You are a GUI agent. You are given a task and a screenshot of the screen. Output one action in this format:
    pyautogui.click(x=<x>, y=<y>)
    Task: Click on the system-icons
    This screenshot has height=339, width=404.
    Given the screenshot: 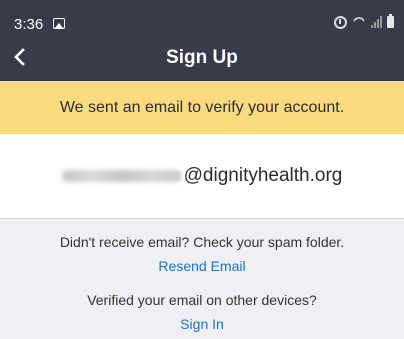 What is the action you would take?
    pyautogui.click(x=364, y=21)
    